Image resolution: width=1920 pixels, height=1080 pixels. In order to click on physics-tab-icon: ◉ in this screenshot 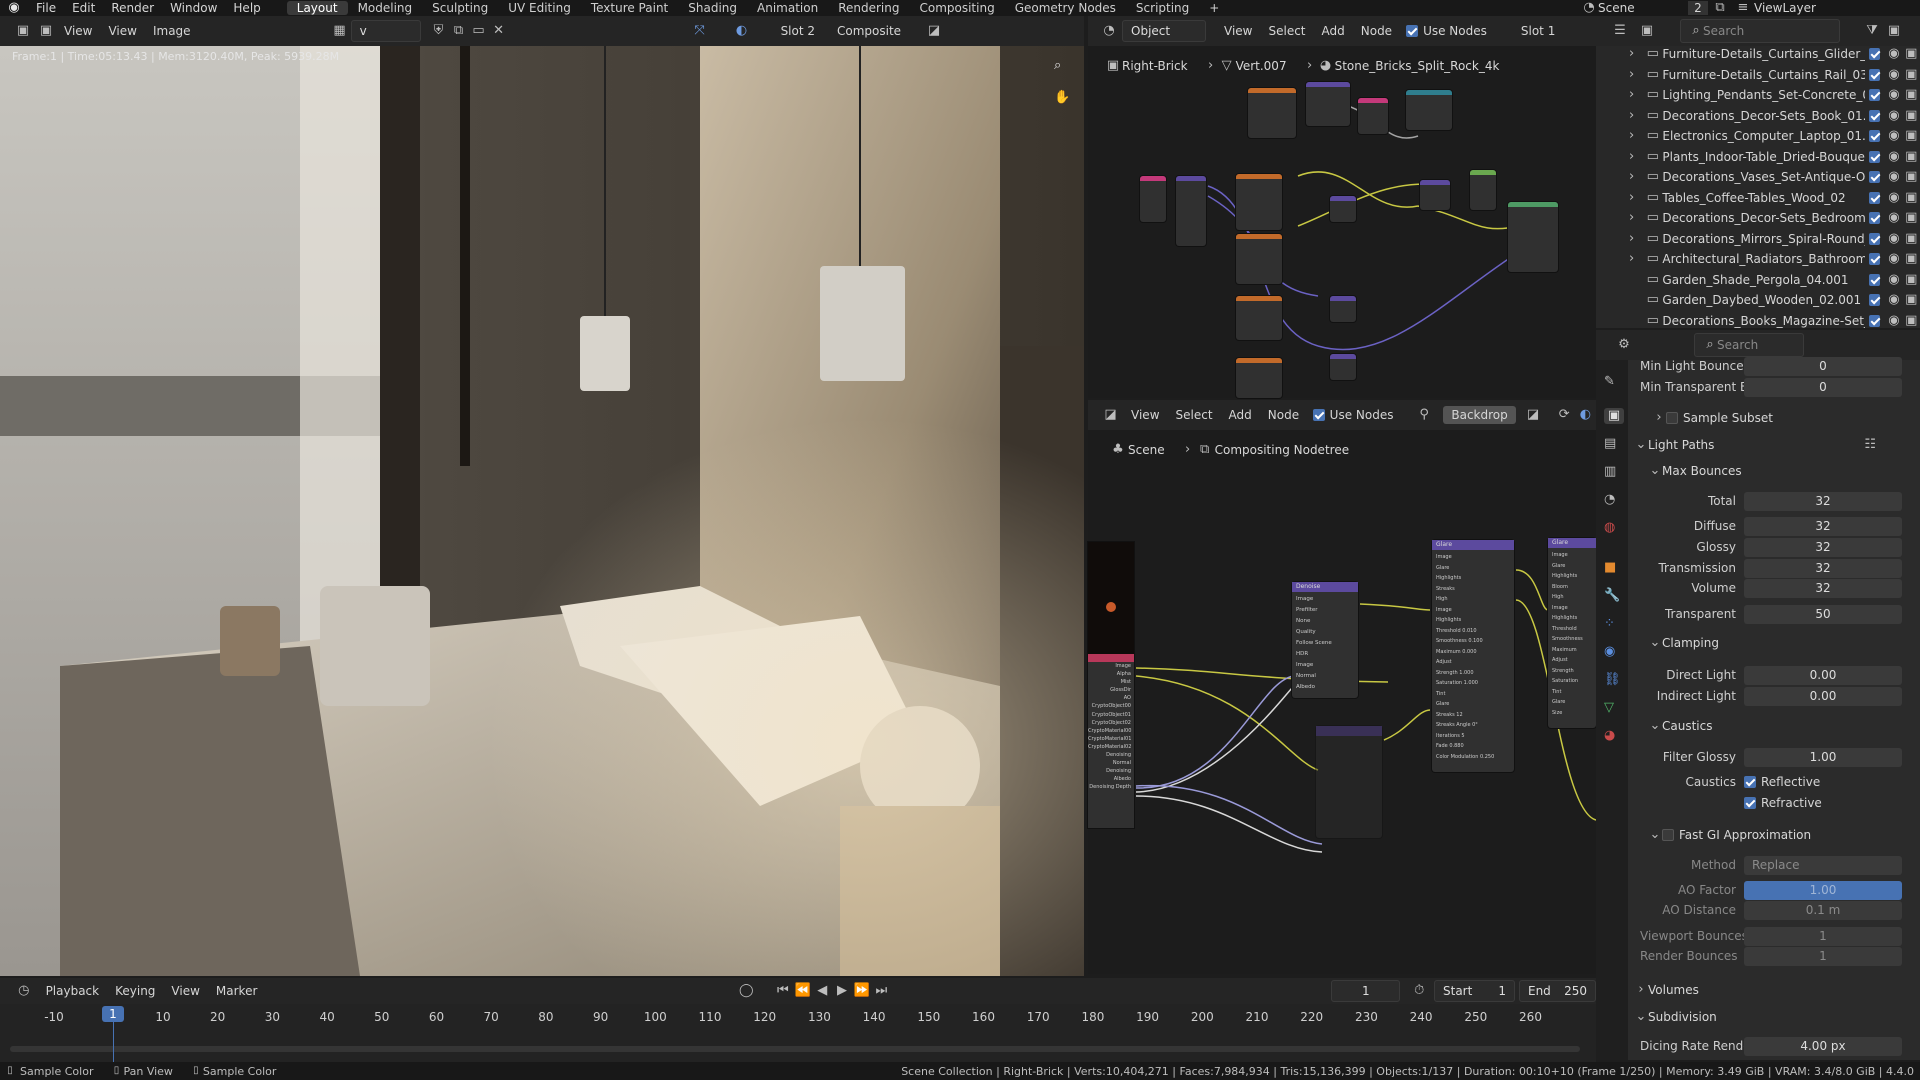, I will do `click(1609, 652)`.